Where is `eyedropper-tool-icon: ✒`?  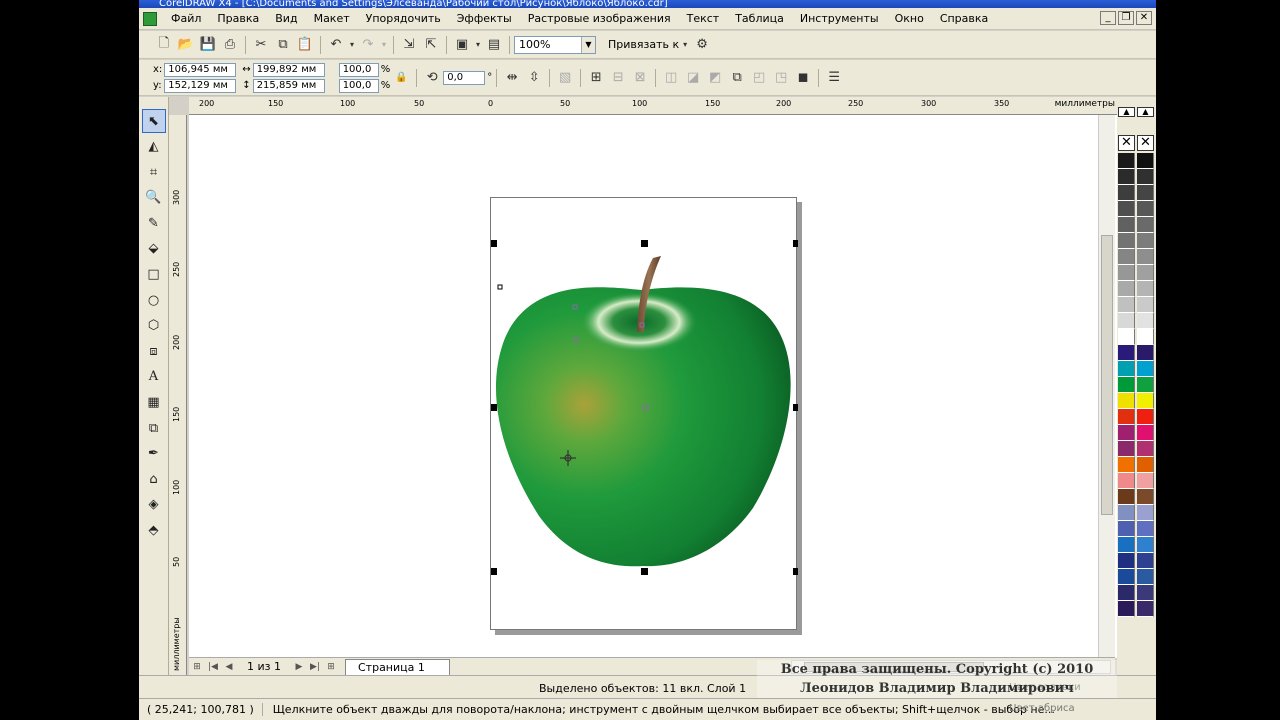 eyedropper-tool-icon: ✒ is located at coordinates (154, 454).